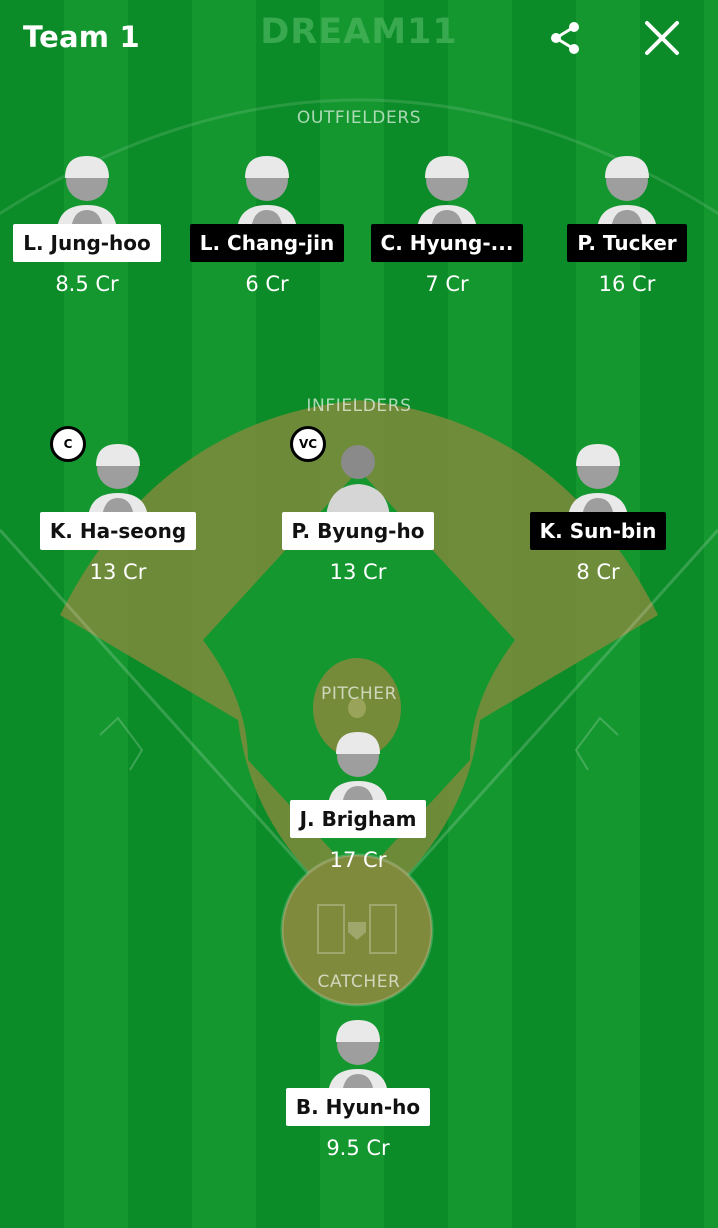 The height and width of the screenshot is (1228, 718). What do you see at coordinates (308, 444) in the screenshot?
I see `vice-captain-badge: VC` at bounding box center [308, 444].